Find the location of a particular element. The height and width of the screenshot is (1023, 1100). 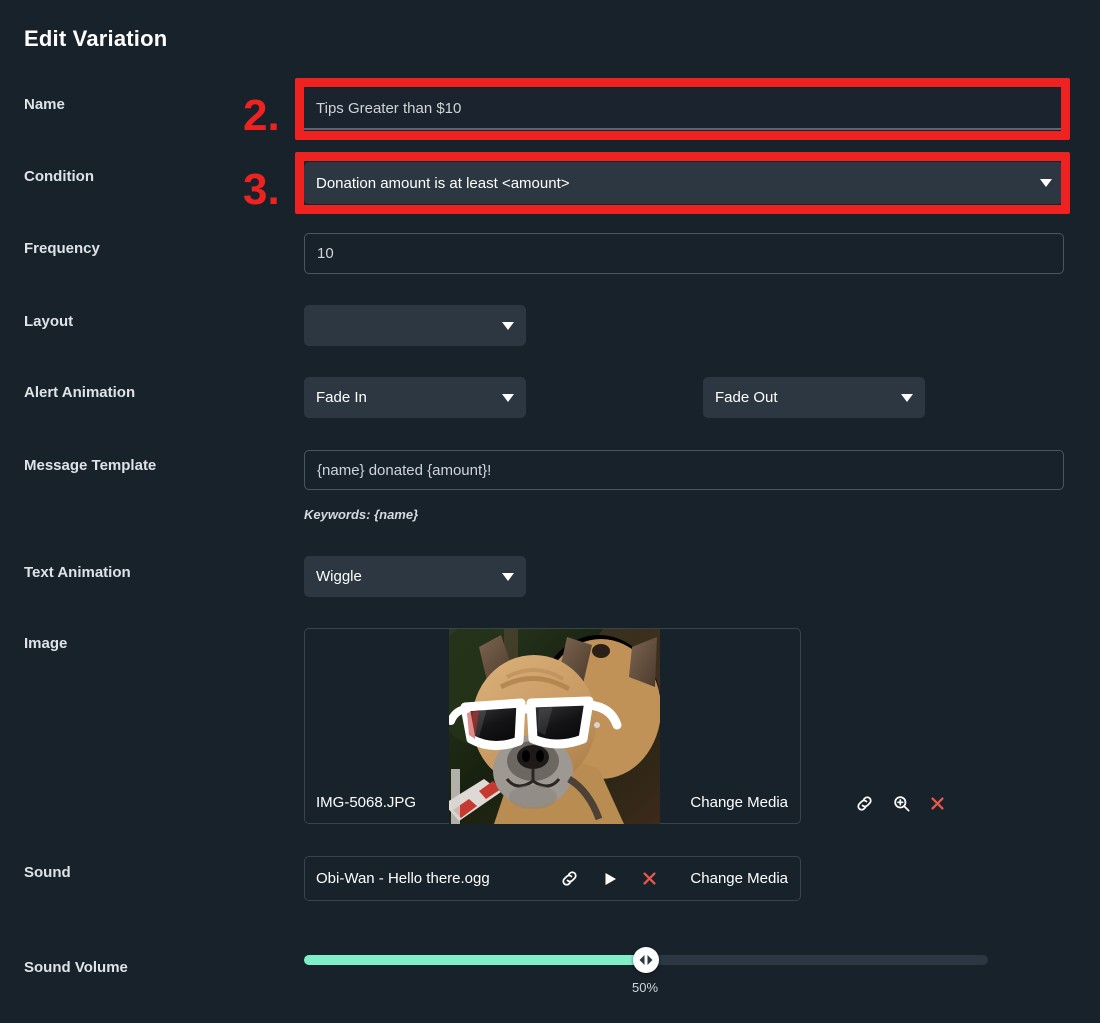

text-animation-select: Wiggle is located at coordinates (415, 576).